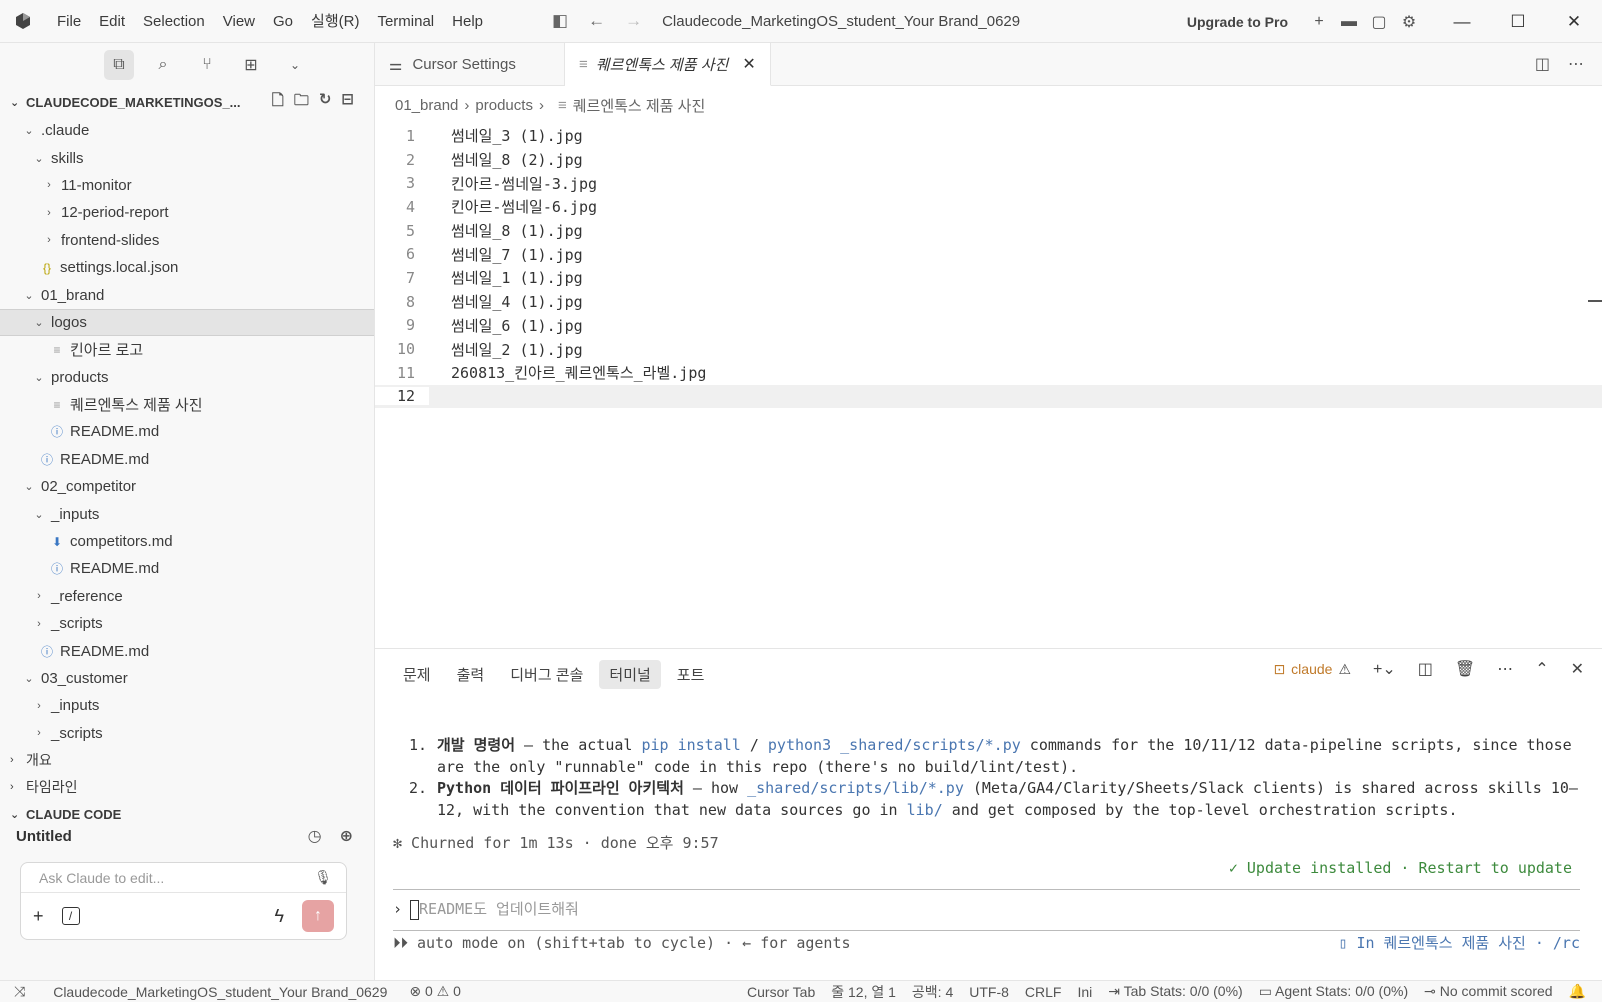 The width and height of the screenshot is (1602, 1002). Describe the element at coordinates (295, 65) in the screenshot. I see `chevron-down-icon: ⌄` at that location.